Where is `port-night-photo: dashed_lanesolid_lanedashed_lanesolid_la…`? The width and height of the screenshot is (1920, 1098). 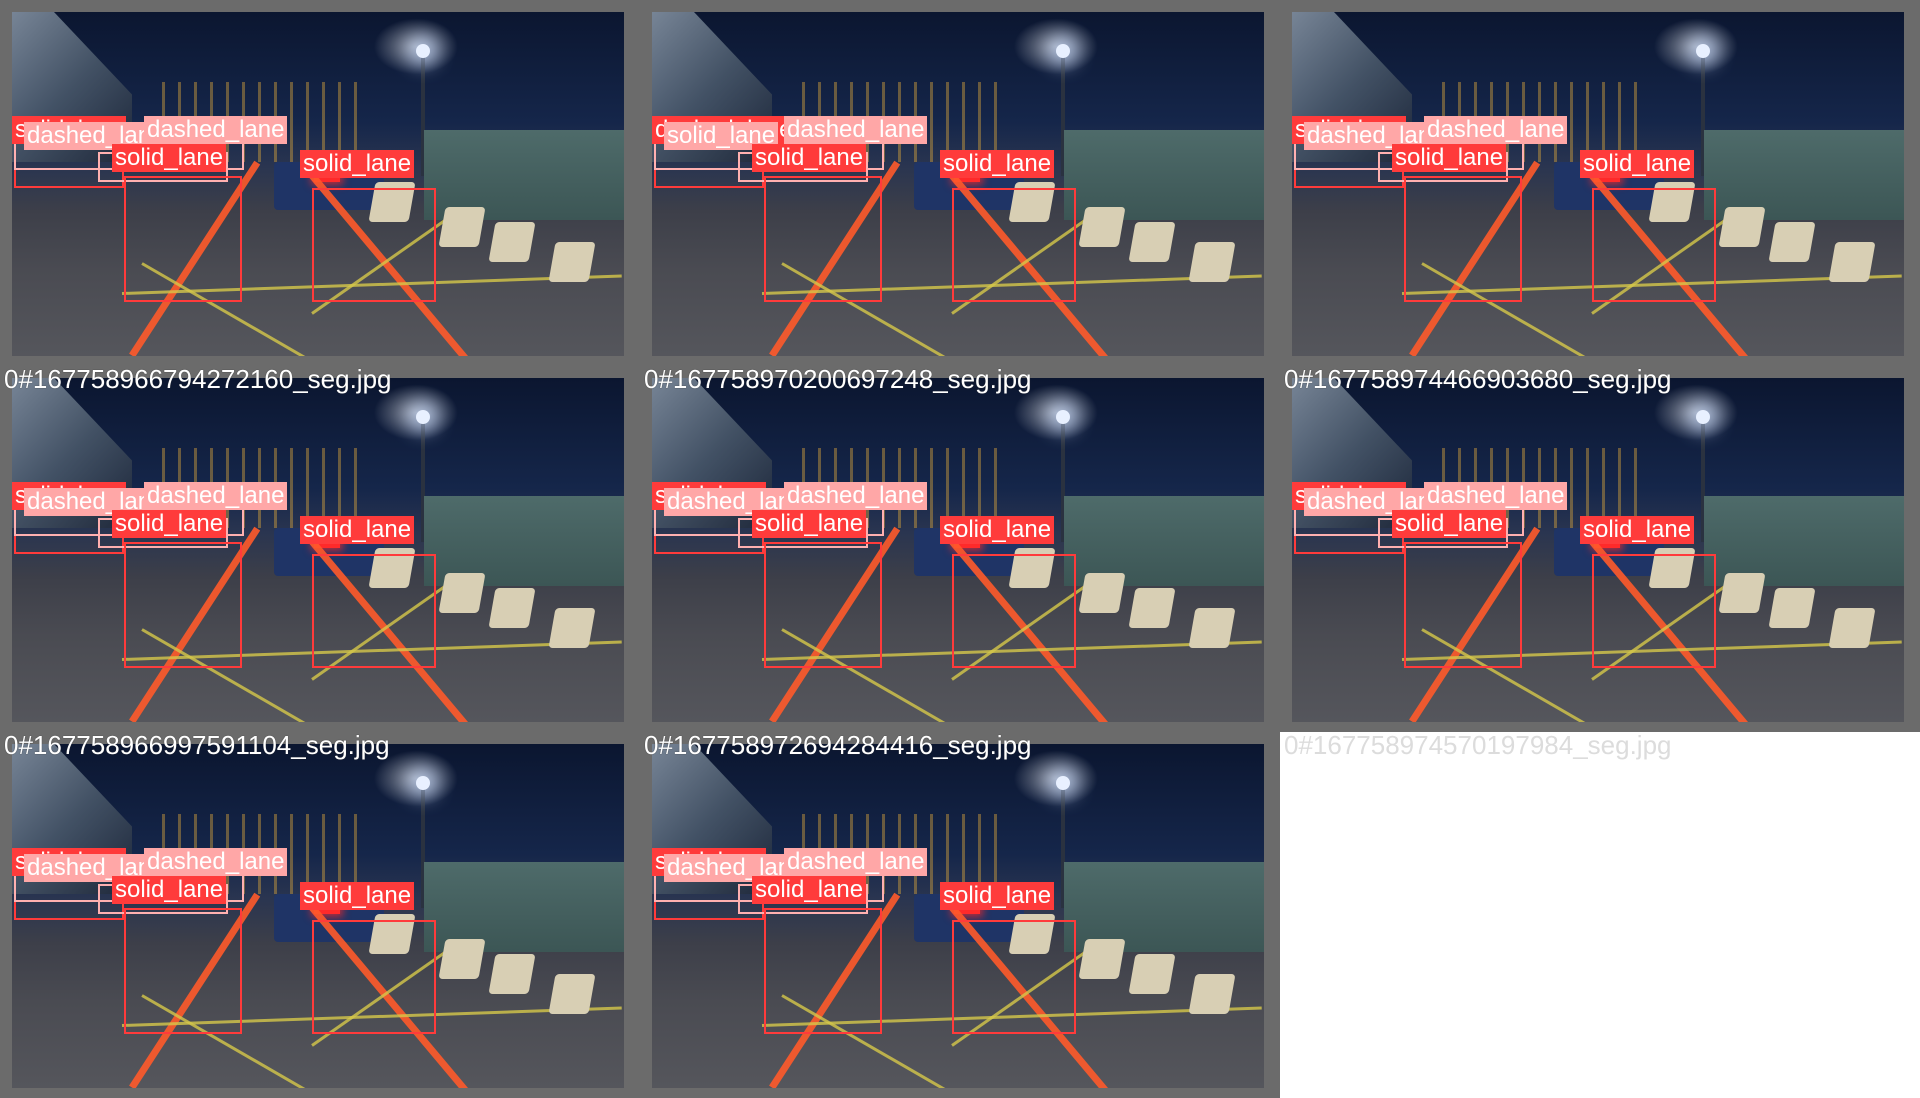
port-night-photo: dashed_lanesolid_lanedashed_lanesolid_la… is located at coordinates (958, 184).